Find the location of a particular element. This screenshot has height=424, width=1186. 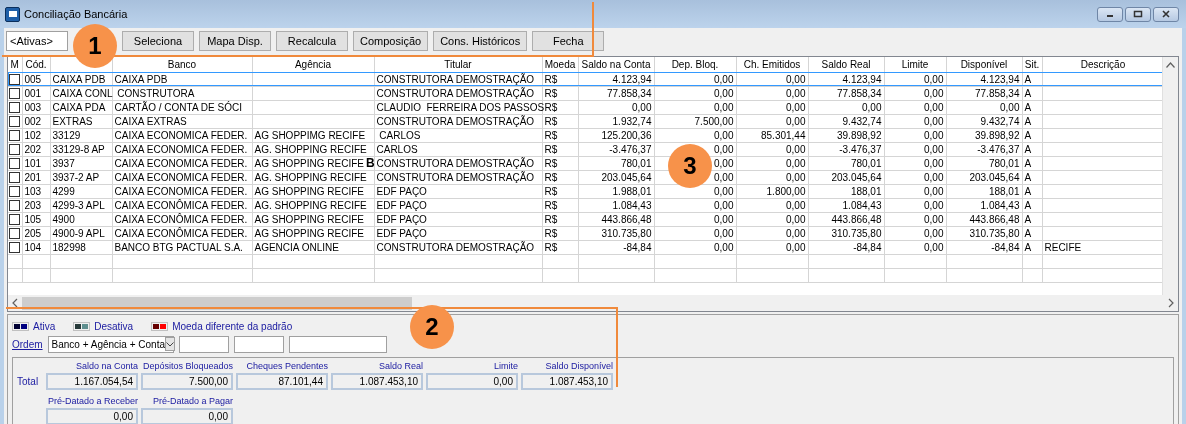

scroll-up-icon is located at coordinates (1170, 65).